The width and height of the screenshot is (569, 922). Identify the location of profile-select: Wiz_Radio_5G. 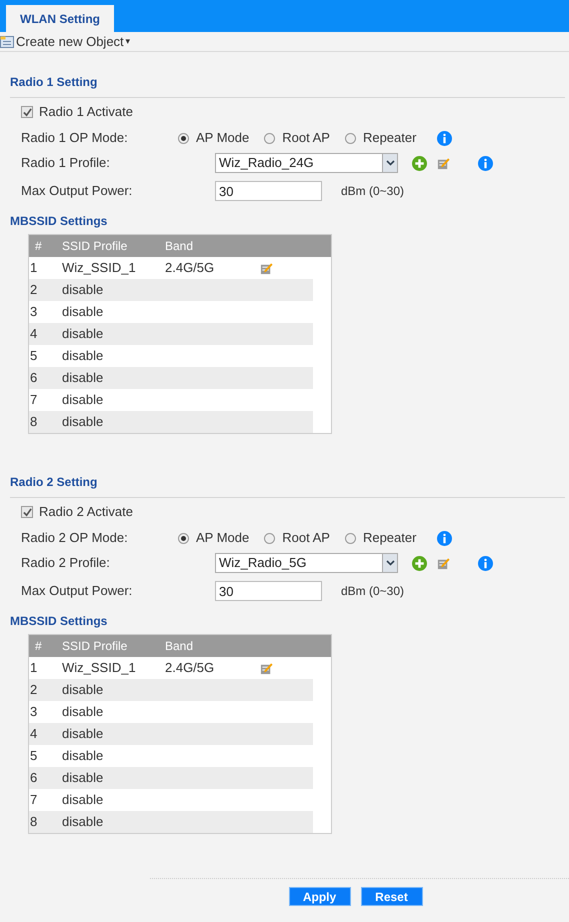
(306, 563).